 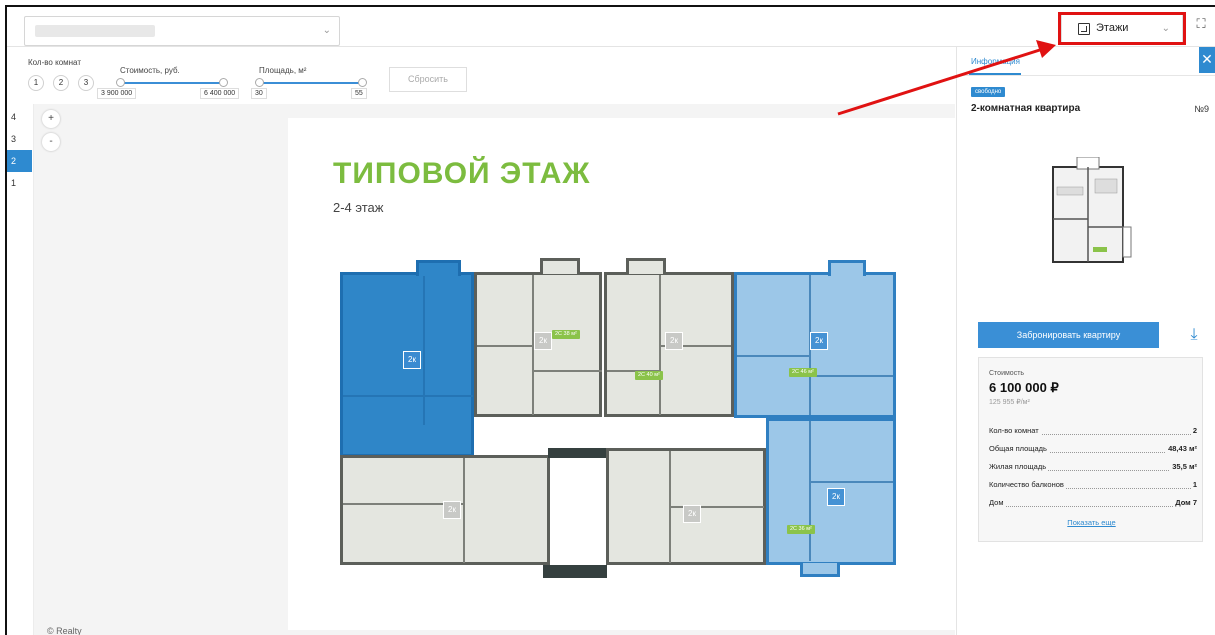 I want to click on detail-value: 48,43 м², so click(x=1181, y=448).